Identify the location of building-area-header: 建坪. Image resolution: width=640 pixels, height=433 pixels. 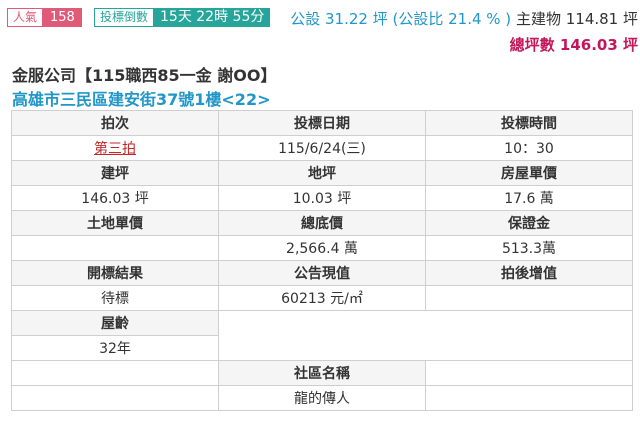
(115, 173).